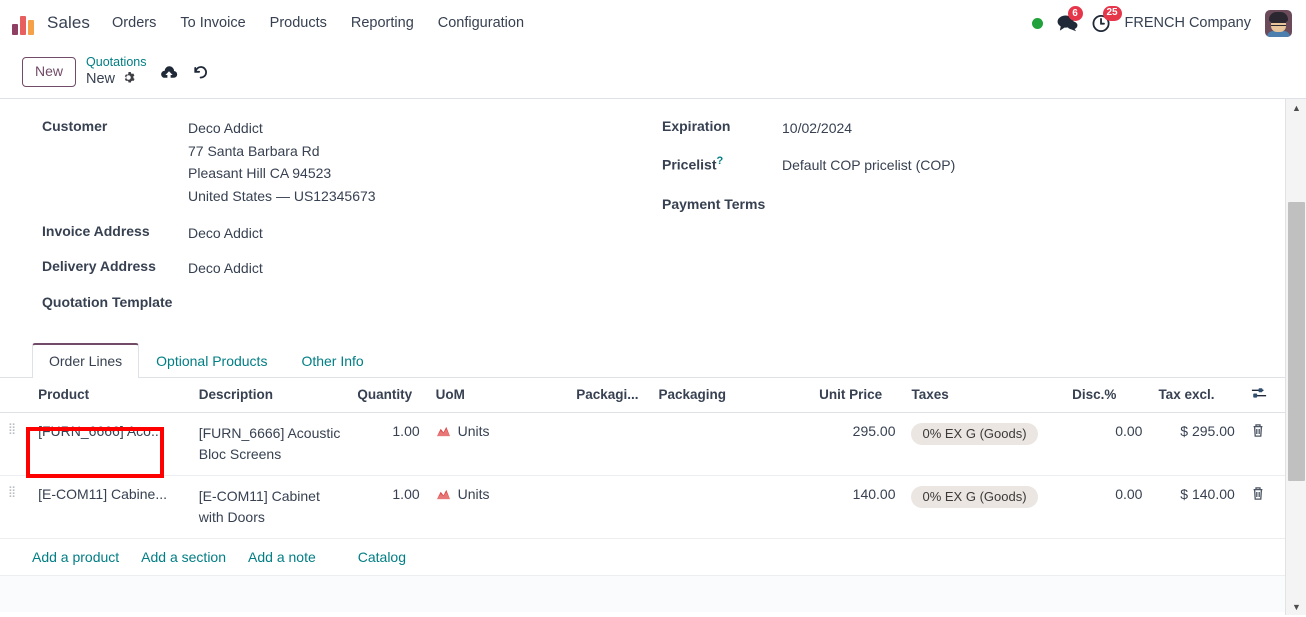 This screenshot has width=1306, height=617. I want to click on field-value-invoice-address: Deco Addict, so click(225, 233).